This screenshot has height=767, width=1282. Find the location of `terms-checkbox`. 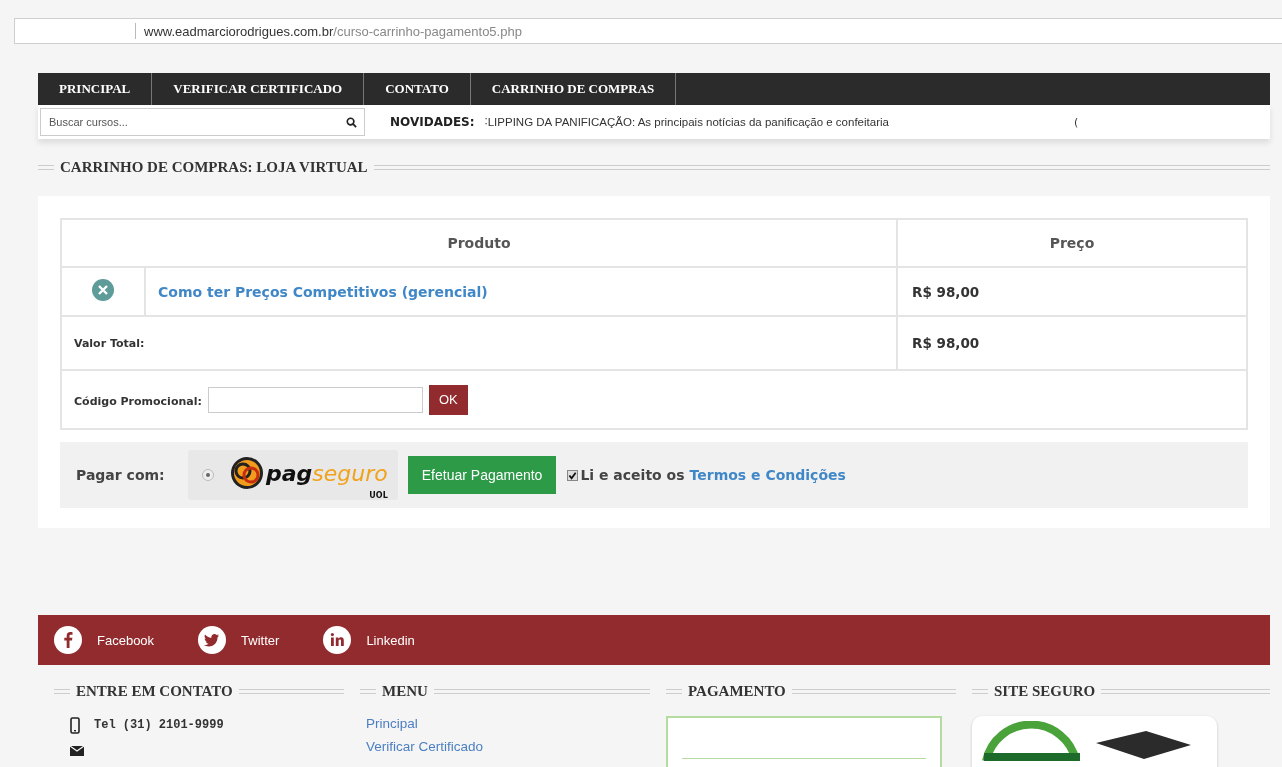

terms-checkbox is located at coordinates (573, 475).